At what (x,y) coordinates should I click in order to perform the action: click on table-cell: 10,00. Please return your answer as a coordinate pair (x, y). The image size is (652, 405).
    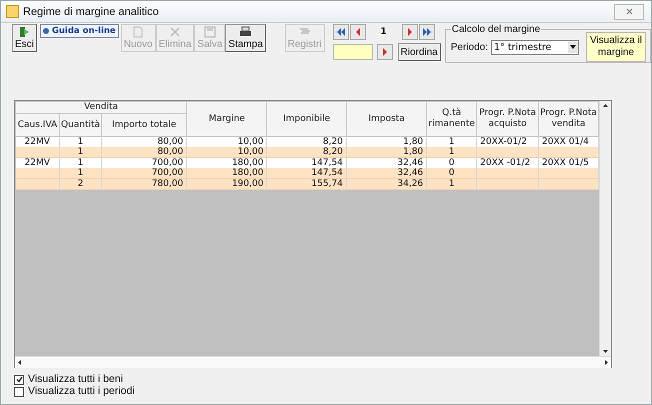
    Looking at the image, I should click on (226, 152).